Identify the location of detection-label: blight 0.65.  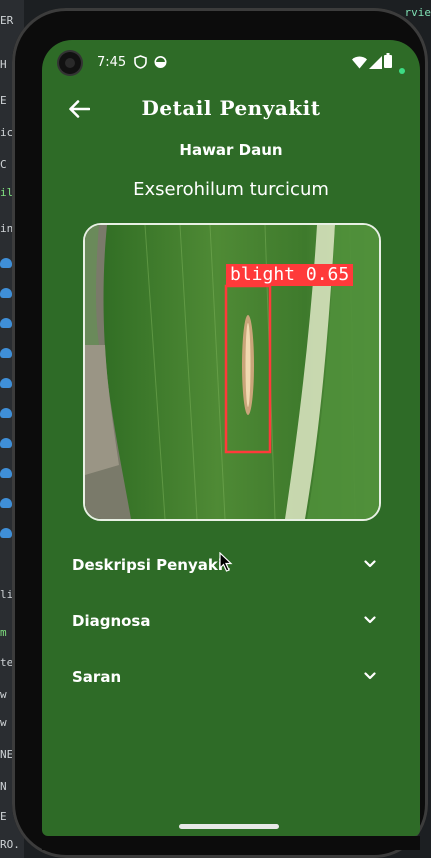
(290, 275).